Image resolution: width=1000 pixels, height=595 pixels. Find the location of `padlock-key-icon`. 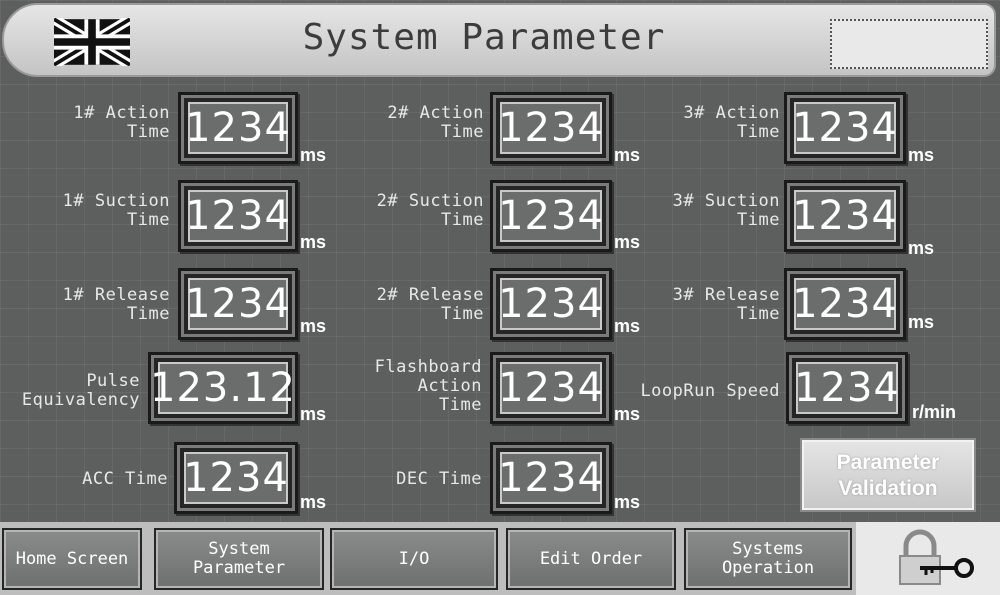

padlock-key-icon is located at coordinates (936, 557).